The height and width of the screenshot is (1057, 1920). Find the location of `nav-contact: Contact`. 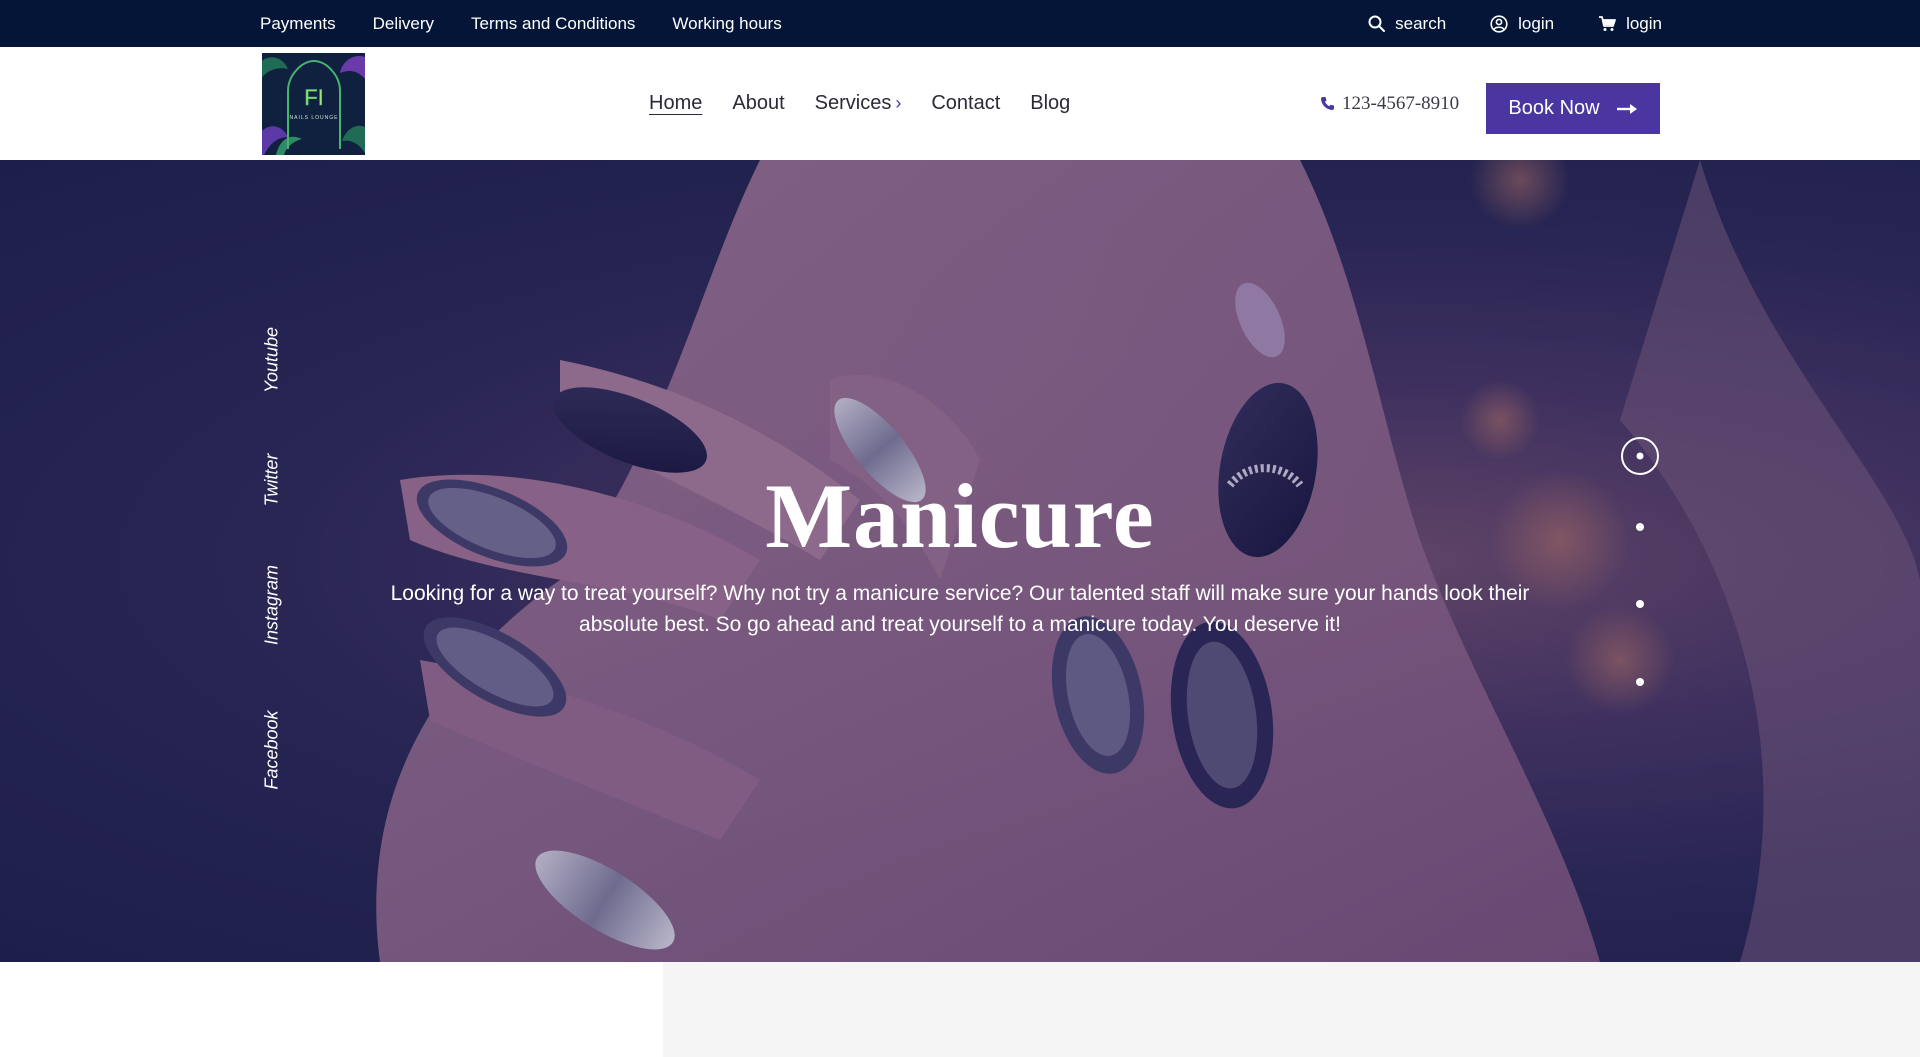

nav-contact: Contact is located at coordinates (965, 103).